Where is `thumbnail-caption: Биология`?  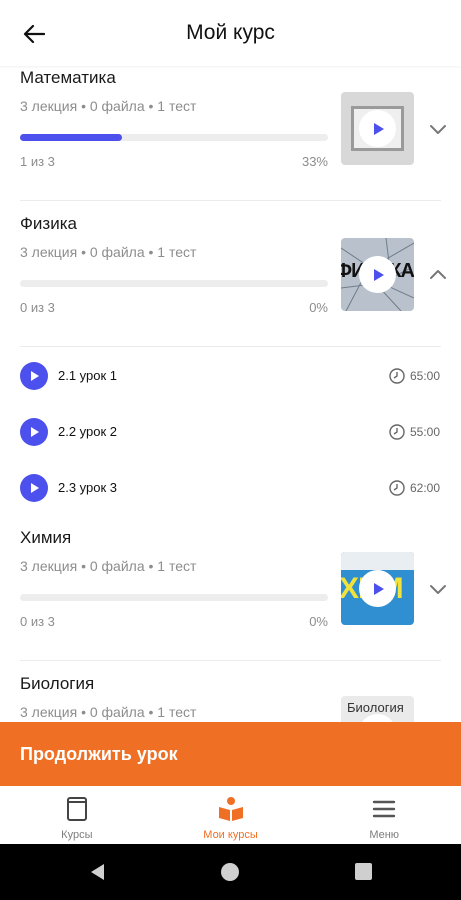
thumbnail-caption: Биология is located at coordinates (375, 707).